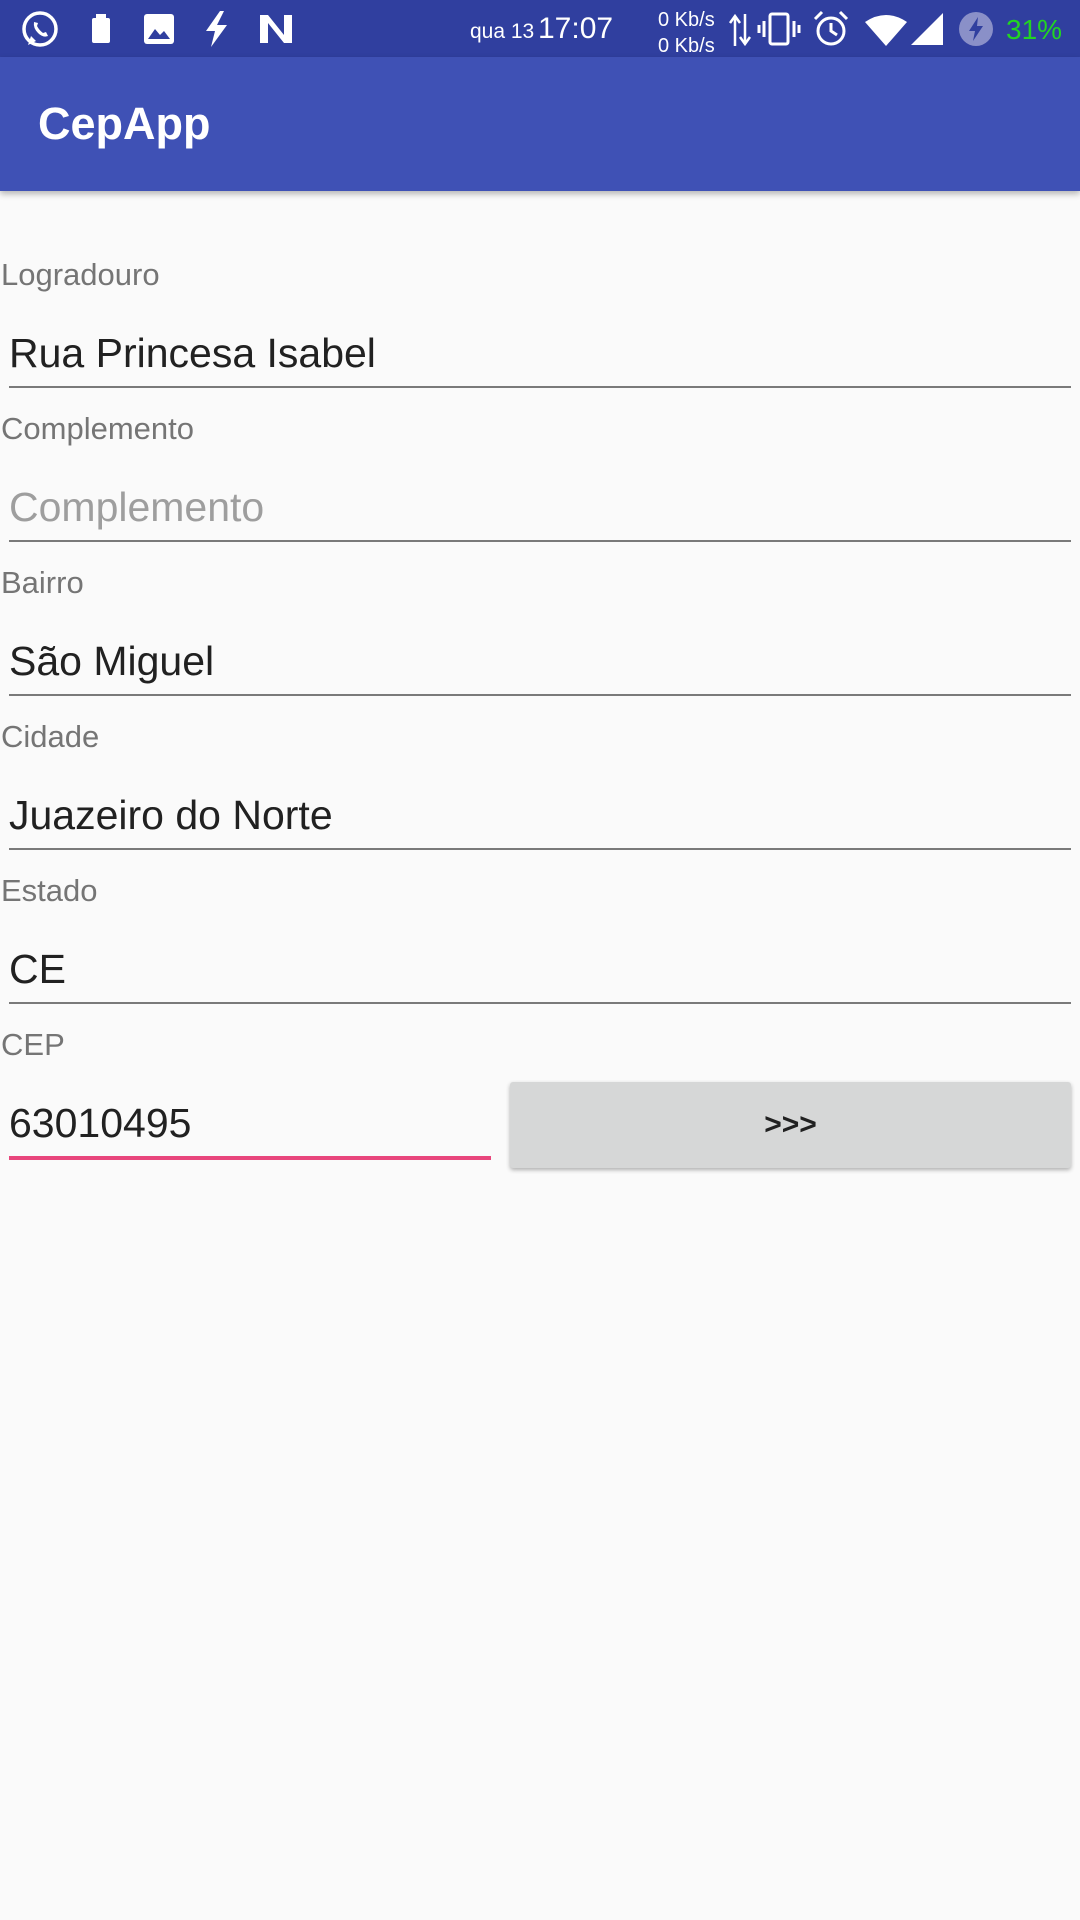 The width and height of the screenshot is (1080, 1920). What do you see at coordinates (101, 28) in the screenshot?
I see `sim-battery-icon` at bounding box center [101, 28].